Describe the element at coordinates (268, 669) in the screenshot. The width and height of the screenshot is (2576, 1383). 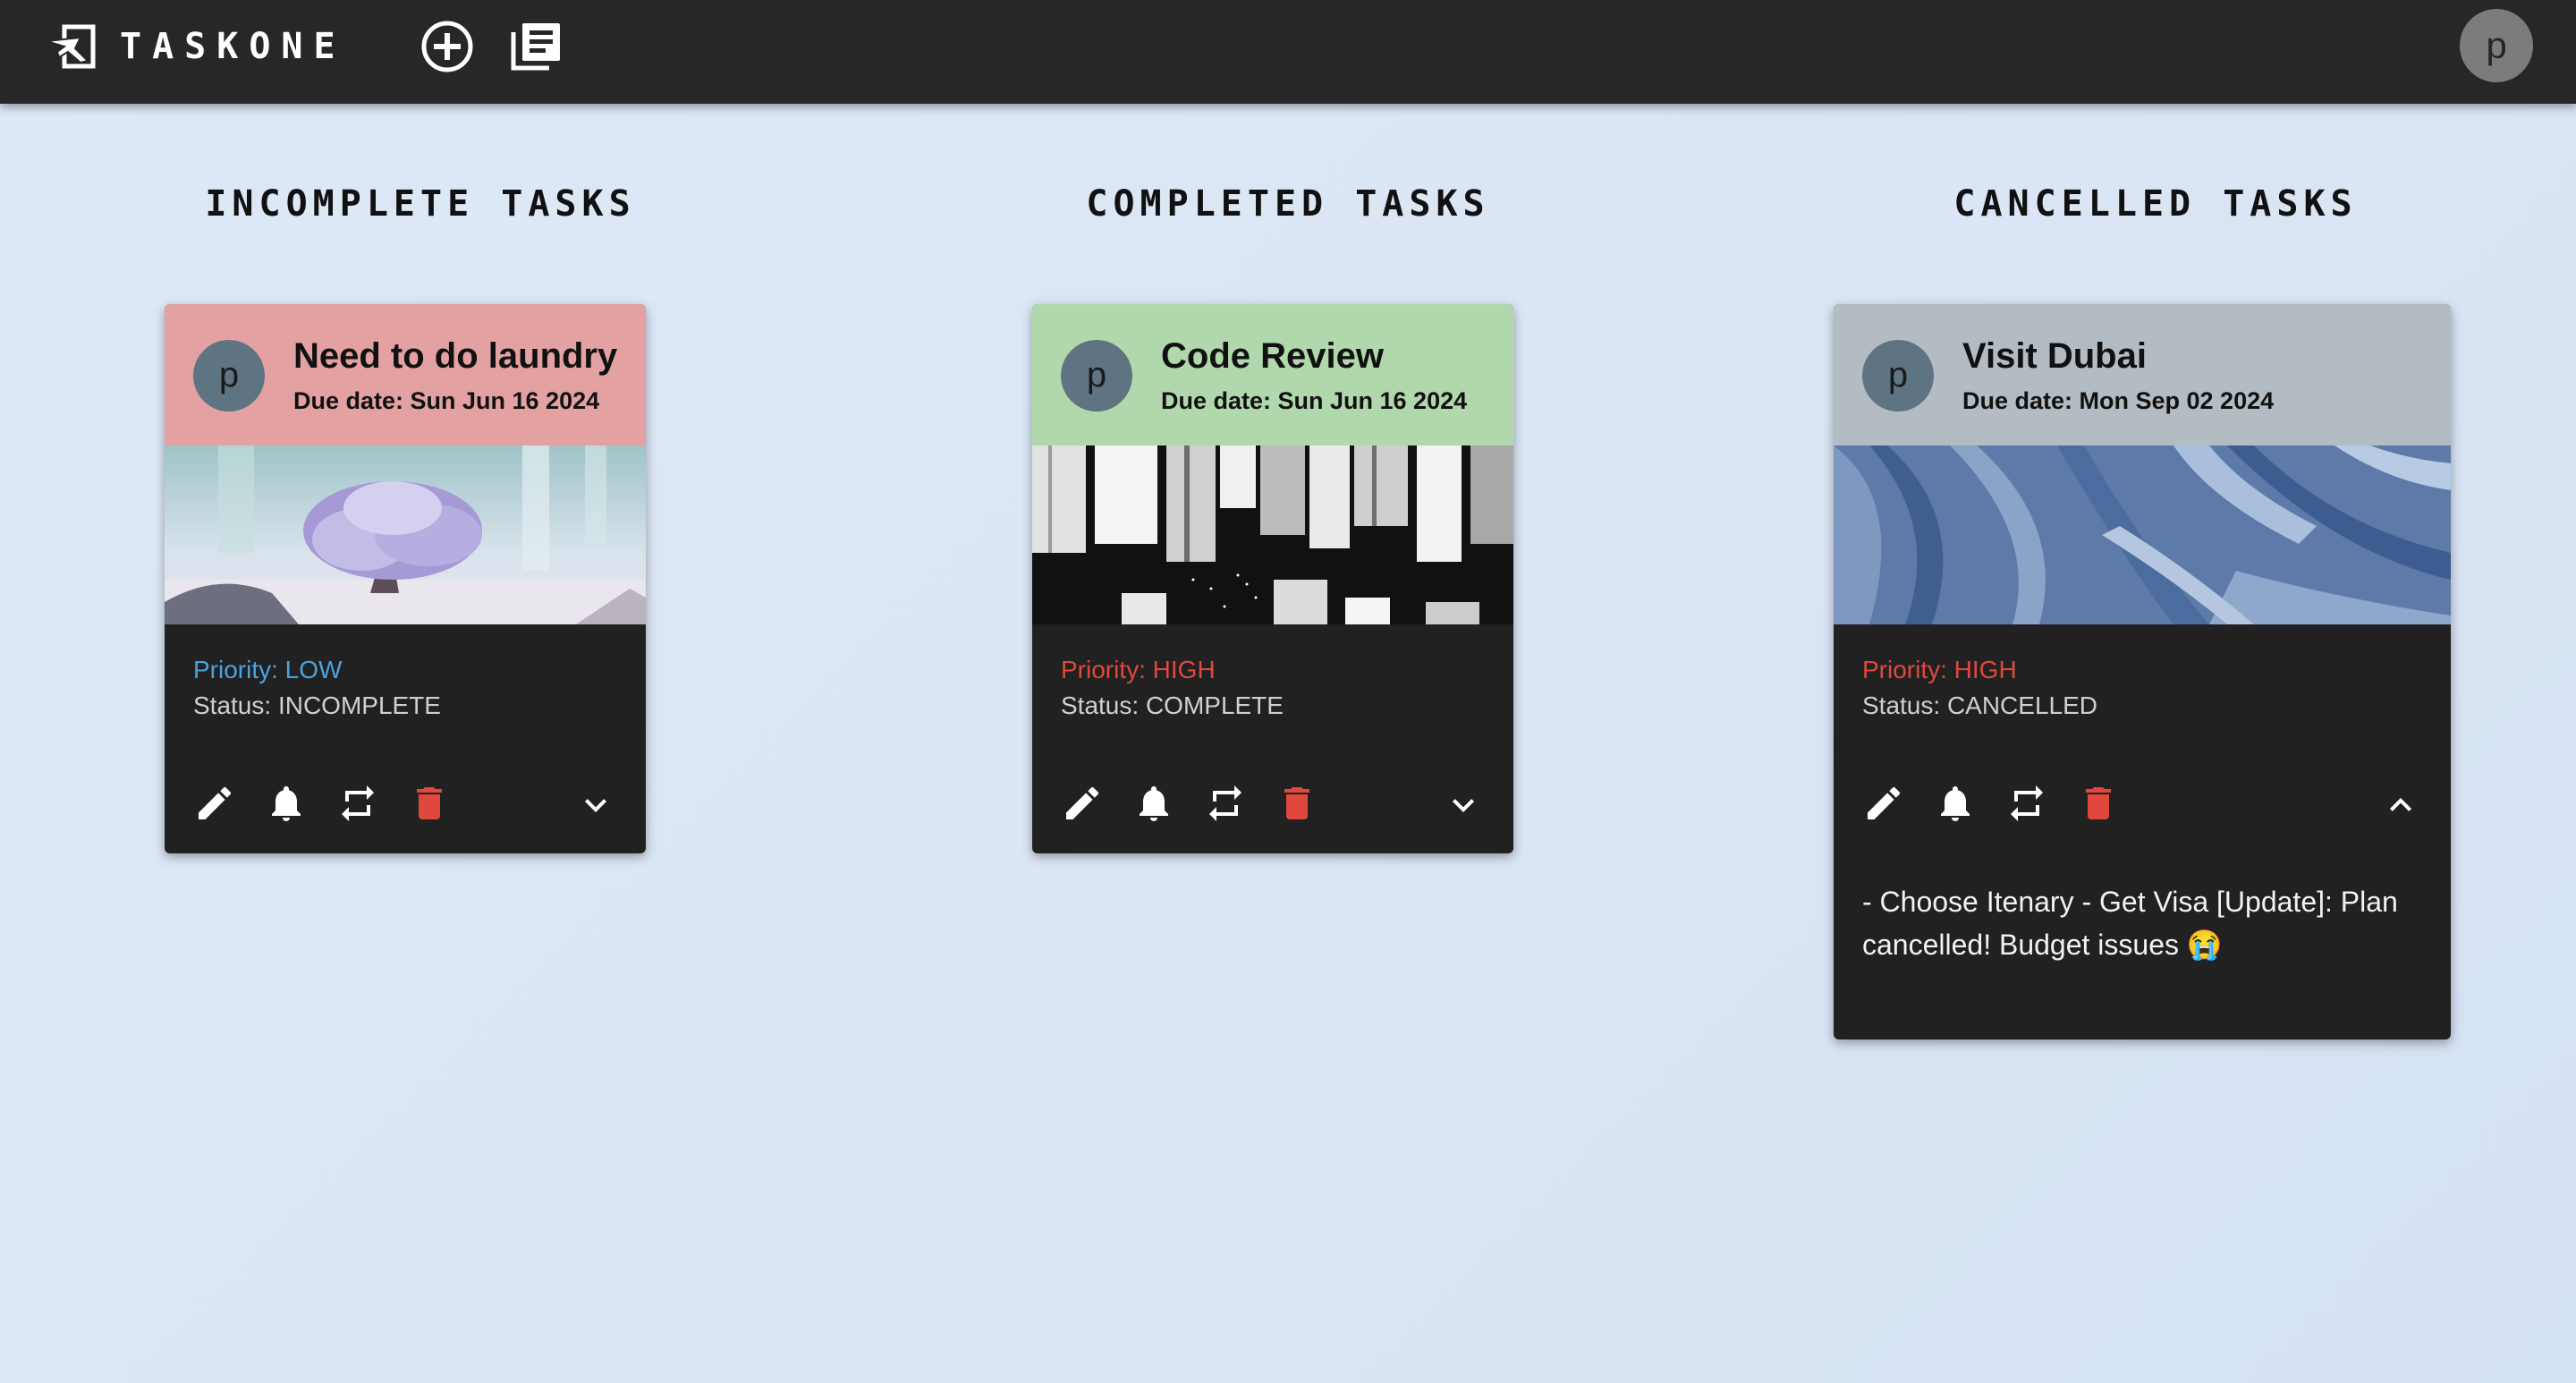
I see `priority-label: Priority: LOW` at that location.